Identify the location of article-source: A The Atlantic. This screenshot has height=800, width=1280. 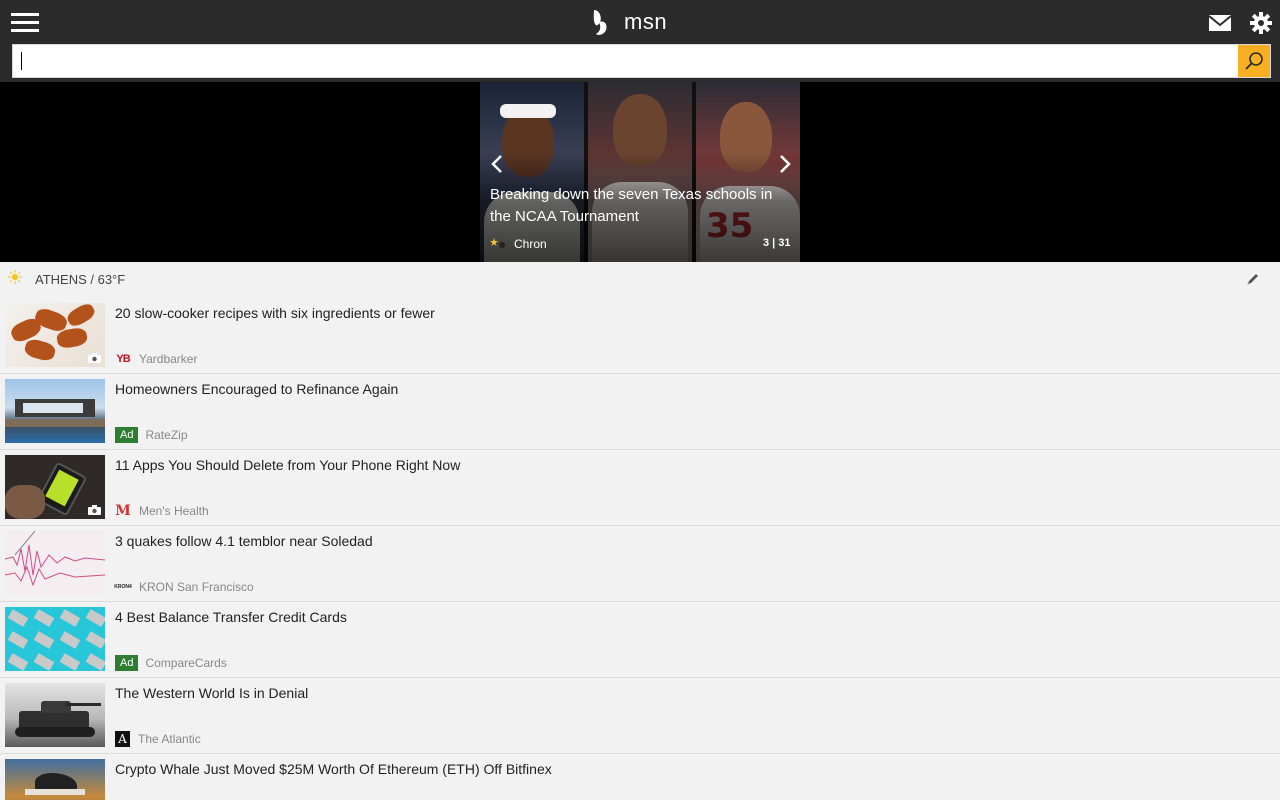
(158, 739).